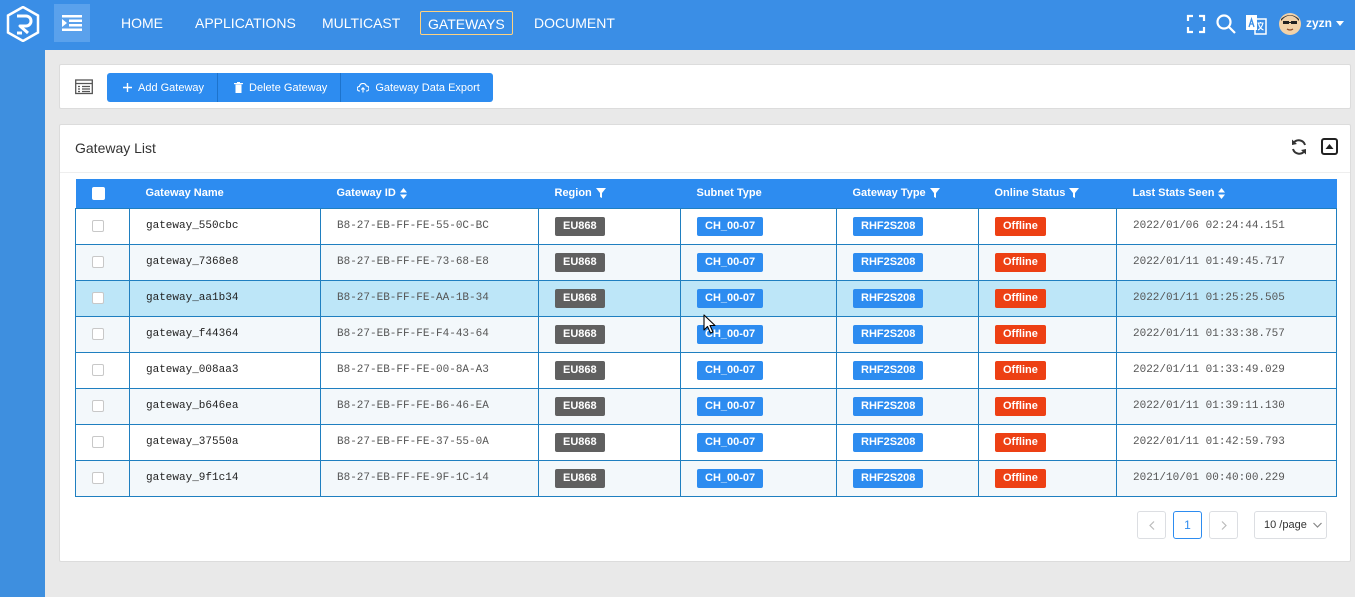 This screenshot has height=597, width=1355. Describe the element at coordinates (225, 193) in the screenshot. I see `col-gateway-name: Gateway Name` at that location.